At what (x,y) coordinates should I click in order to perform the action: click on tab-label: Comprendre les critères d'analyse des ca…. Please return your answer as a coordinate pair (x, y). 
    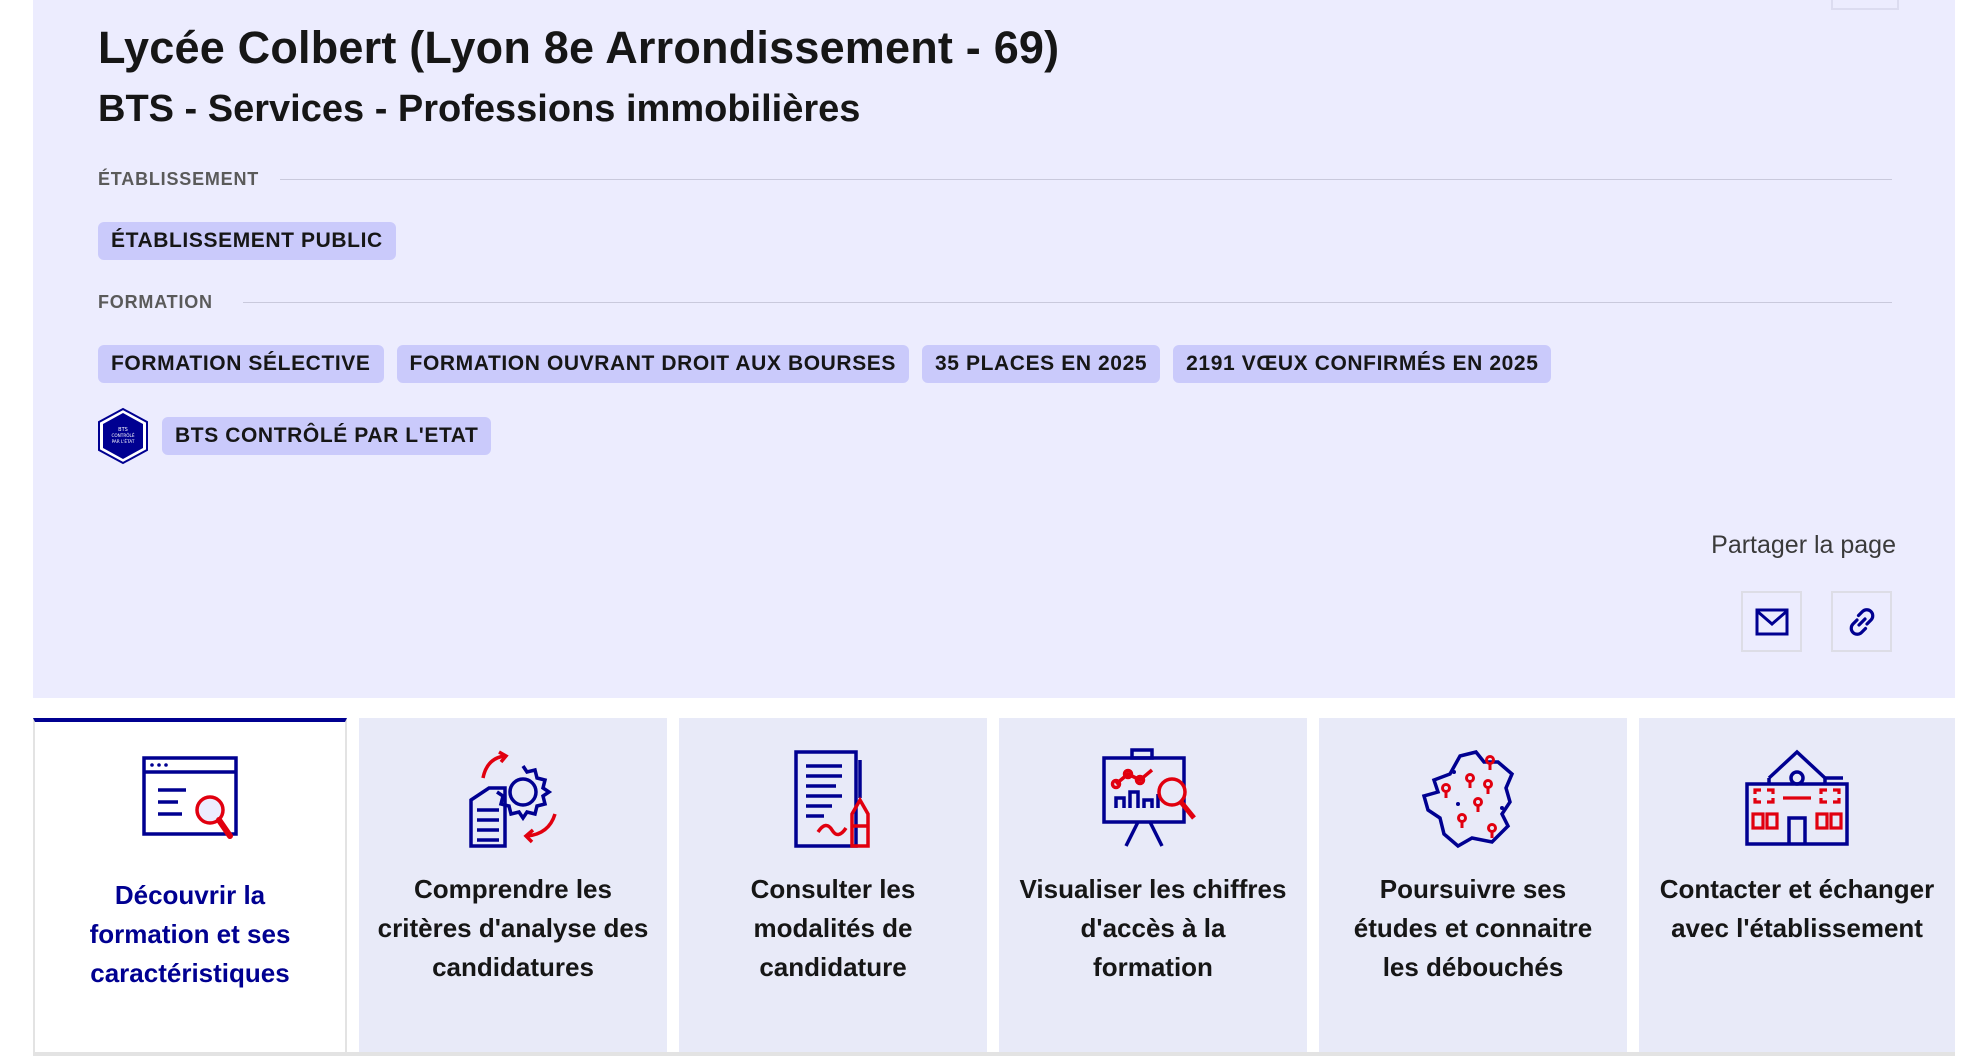
    Looking at the image, I should click on (513, 928).